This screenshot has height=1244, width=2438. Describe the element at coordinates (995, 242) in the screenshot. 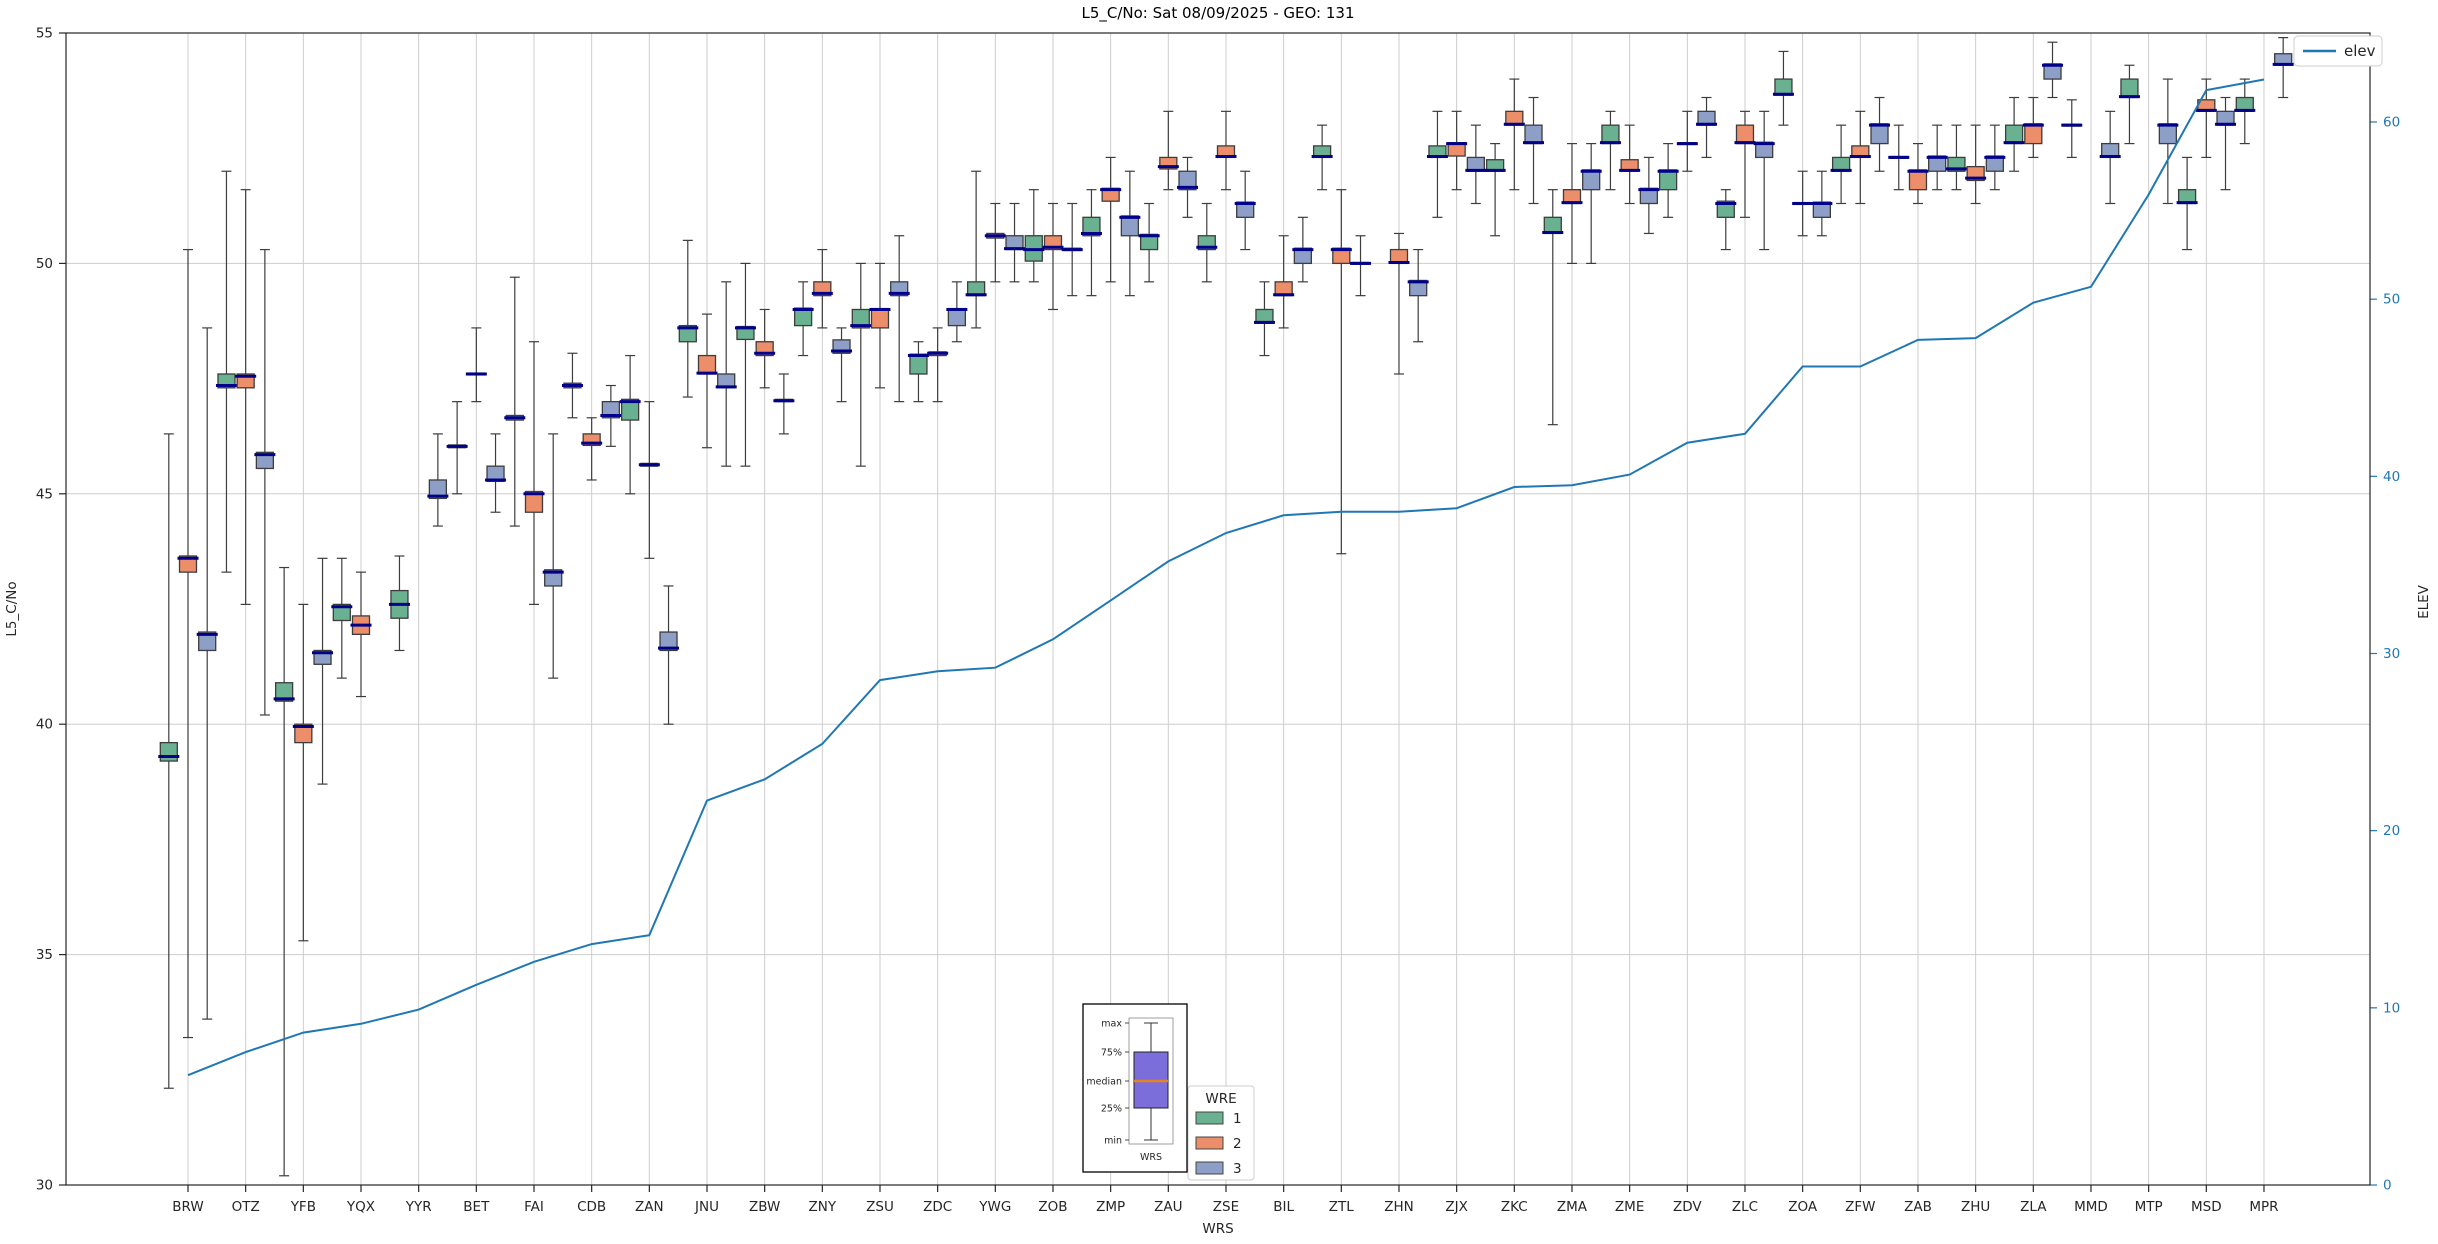

I see `box-YWG-wre2` at that location.